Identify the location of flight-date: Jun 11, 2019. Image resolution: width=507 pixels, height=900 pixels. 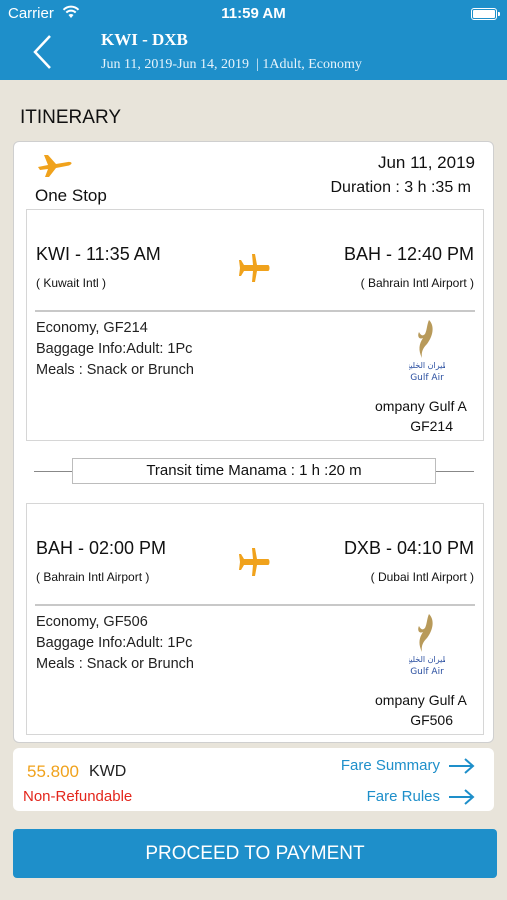
(426, 162).